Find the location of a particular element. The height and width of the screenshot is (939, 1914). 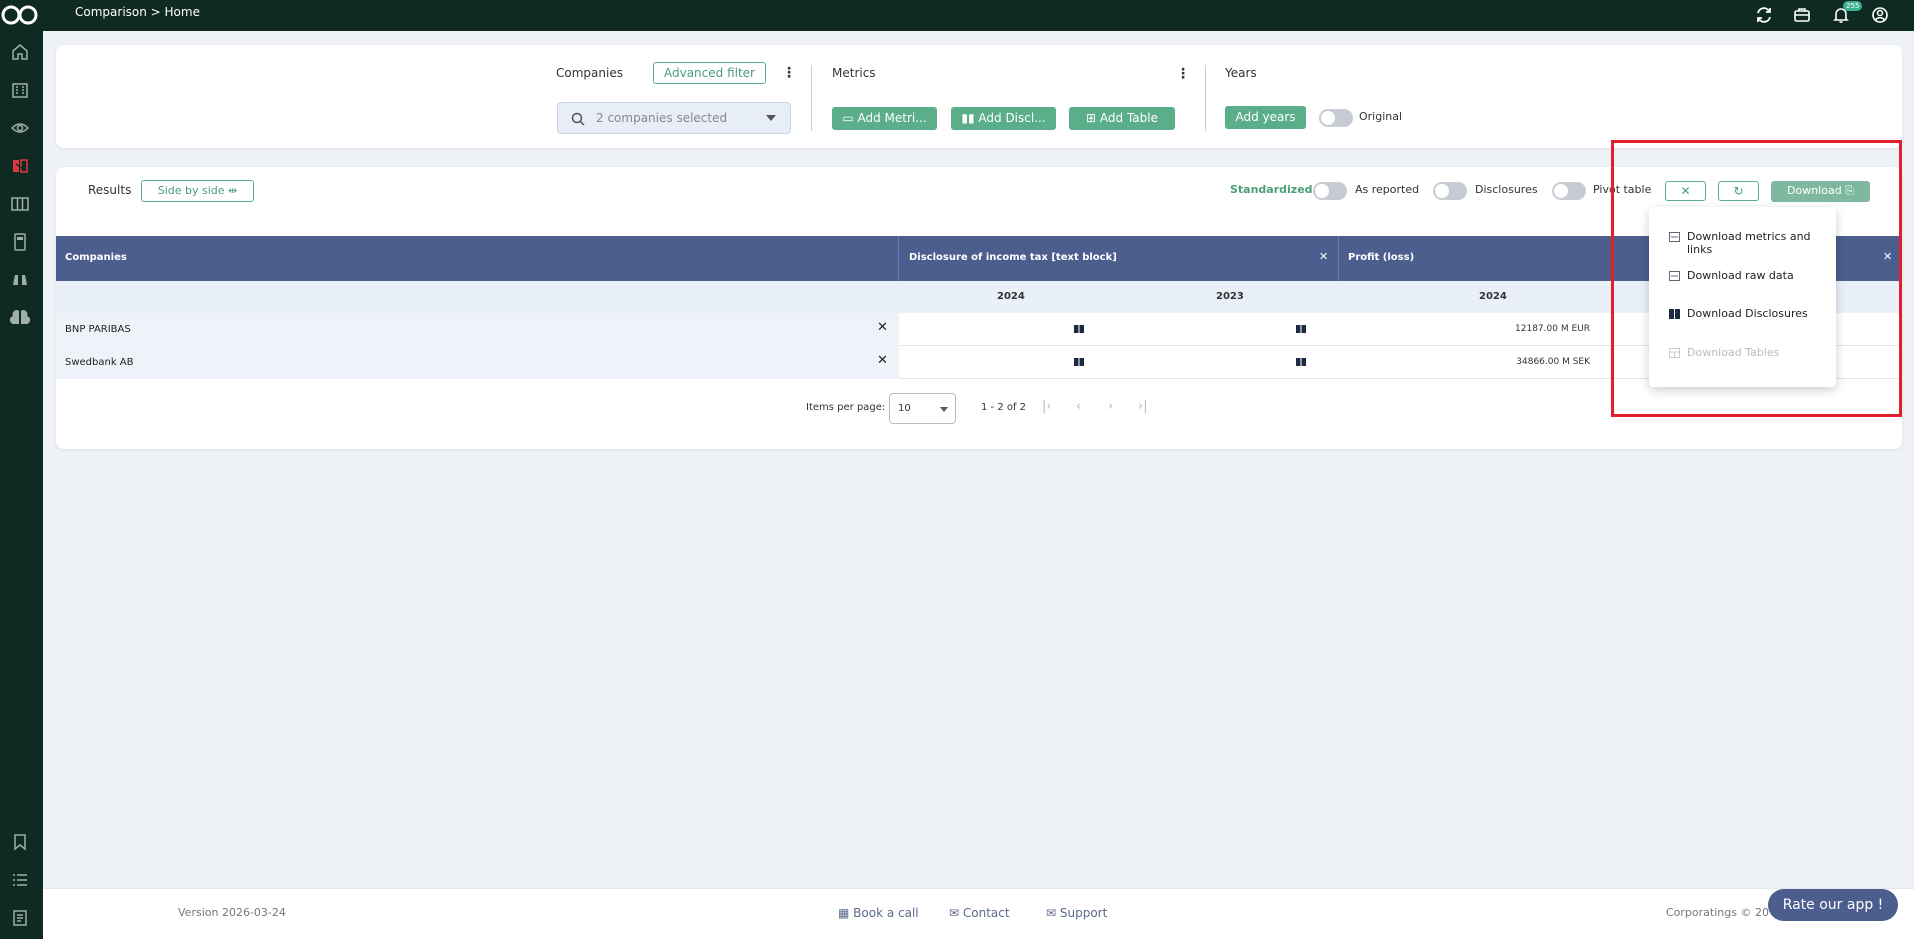

binoculars-icon is located at coordinates (20, 280).